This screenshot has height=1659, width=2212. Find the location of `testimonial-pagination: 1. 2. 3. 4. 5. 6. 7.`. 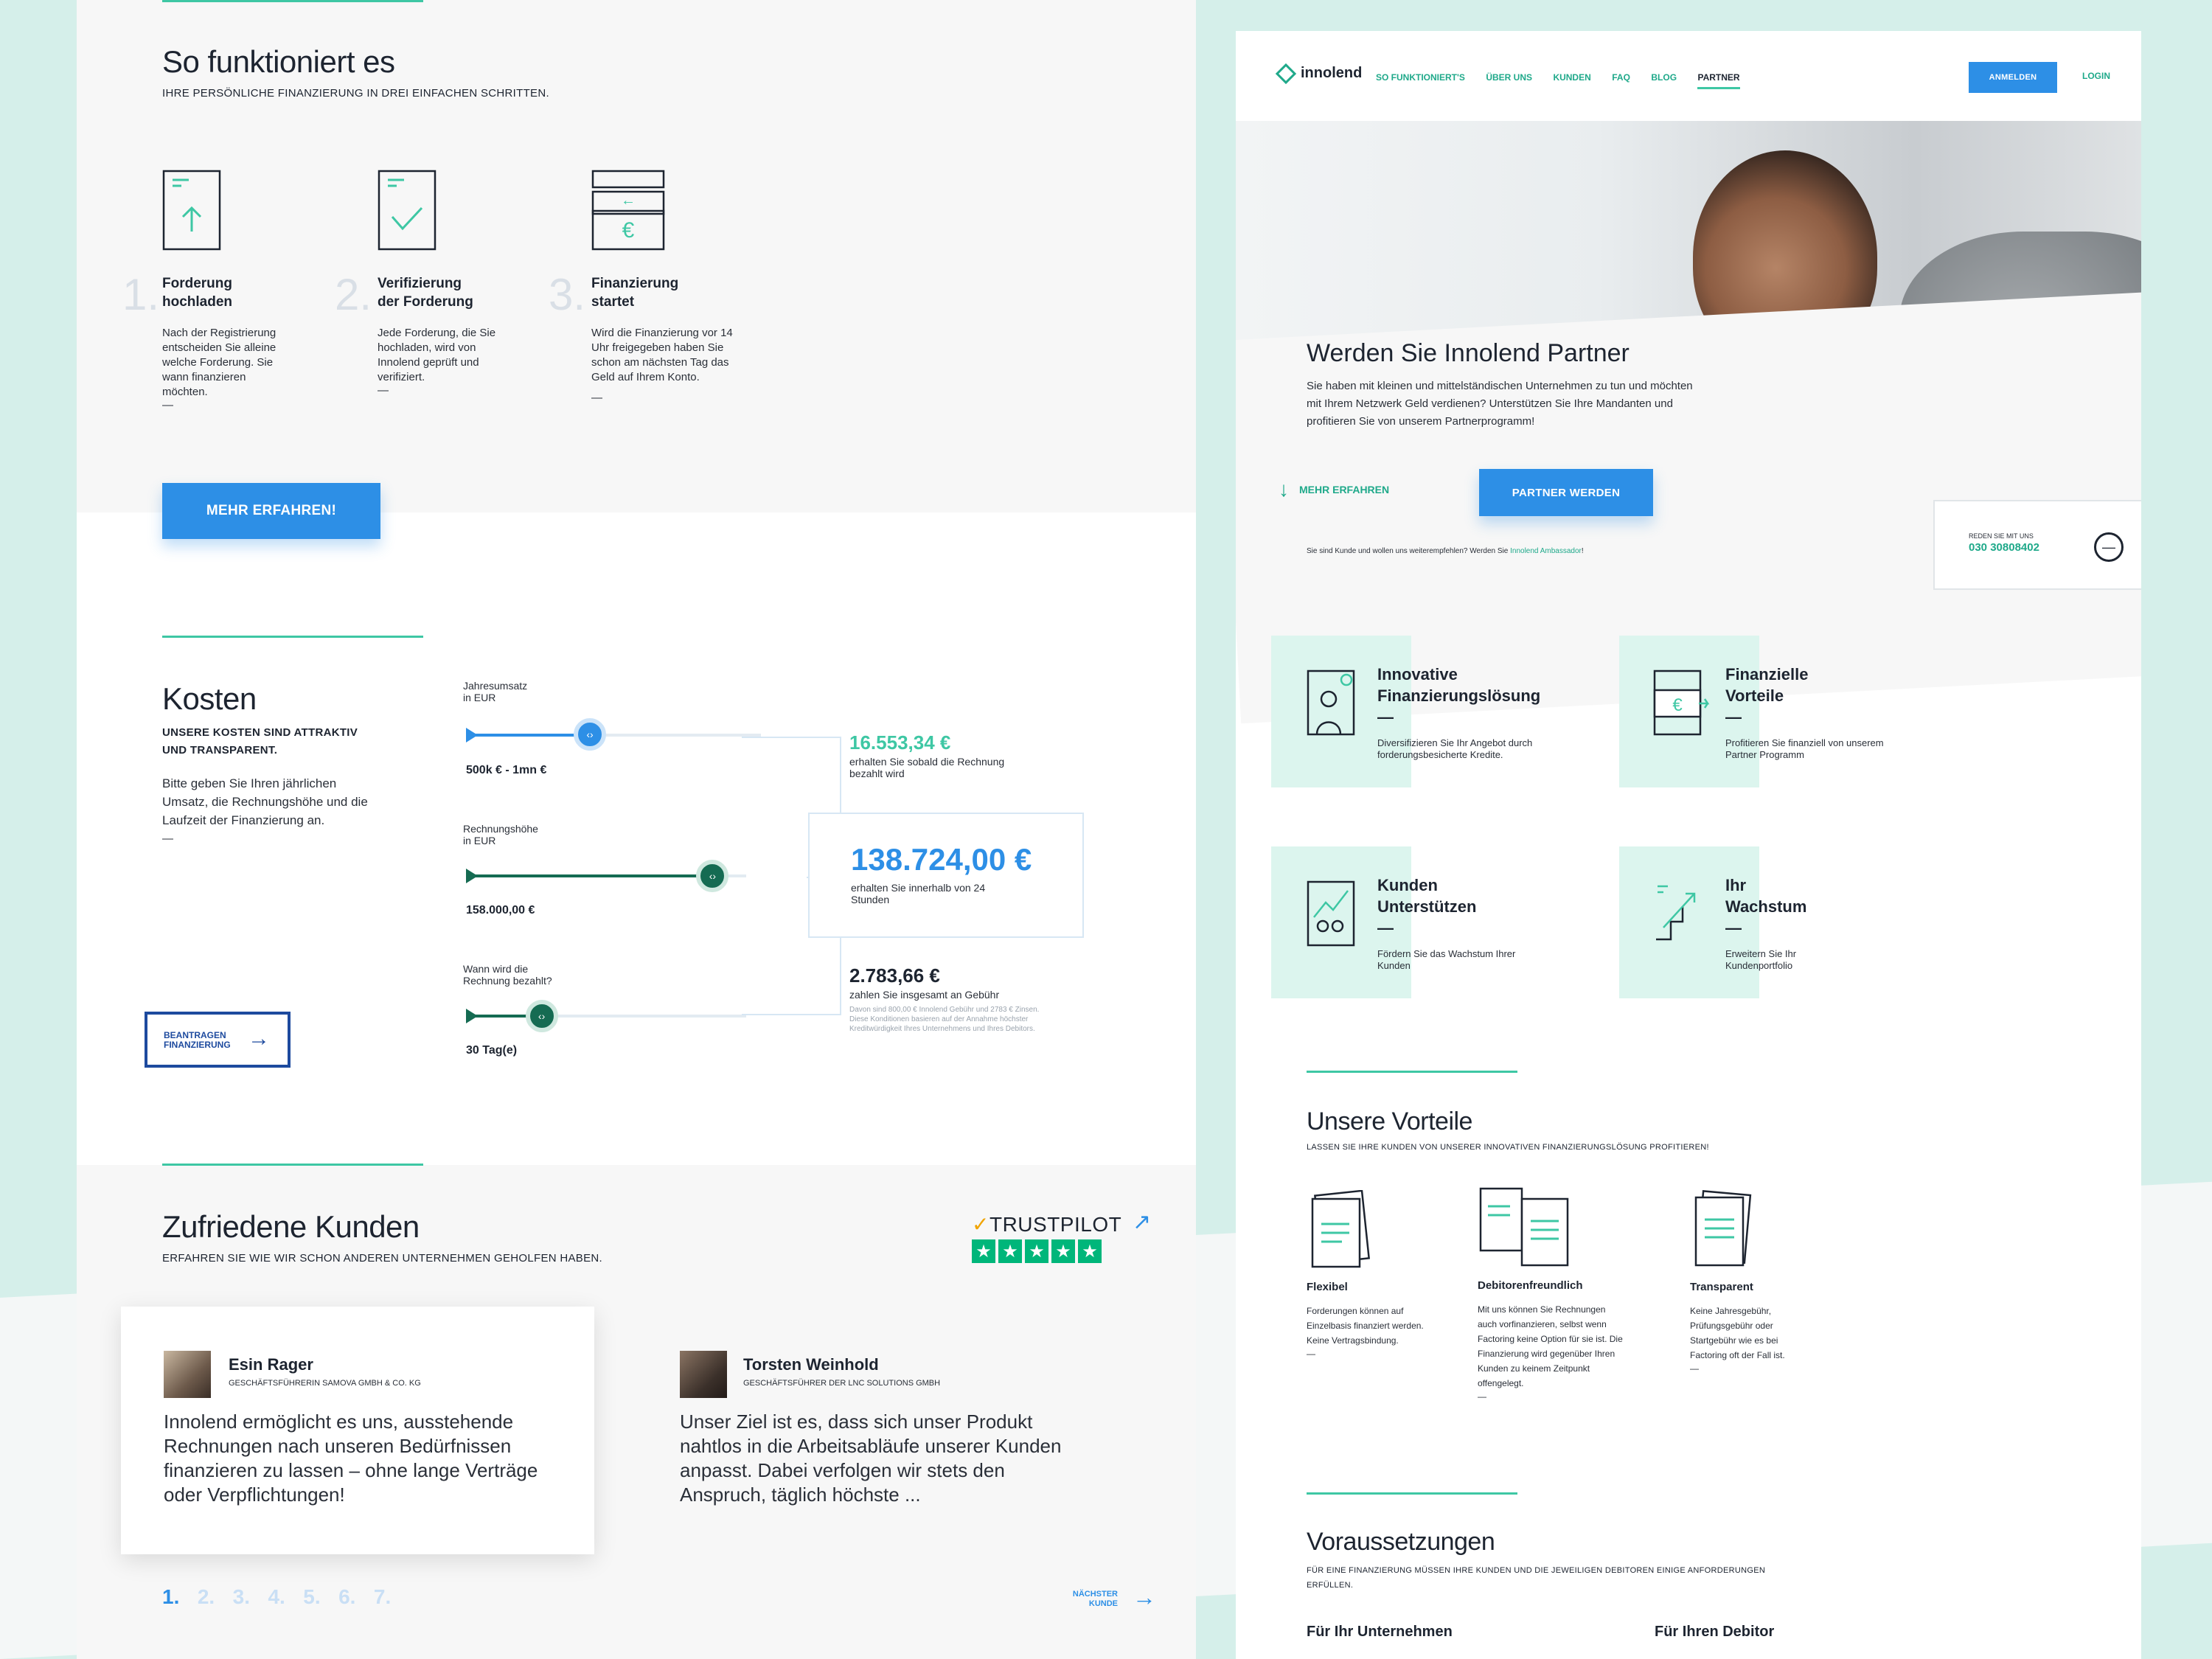

testimonial-pagination: 1. 2. 3. 4. 5. 6. 7. is located at coordinates (284, 1597).